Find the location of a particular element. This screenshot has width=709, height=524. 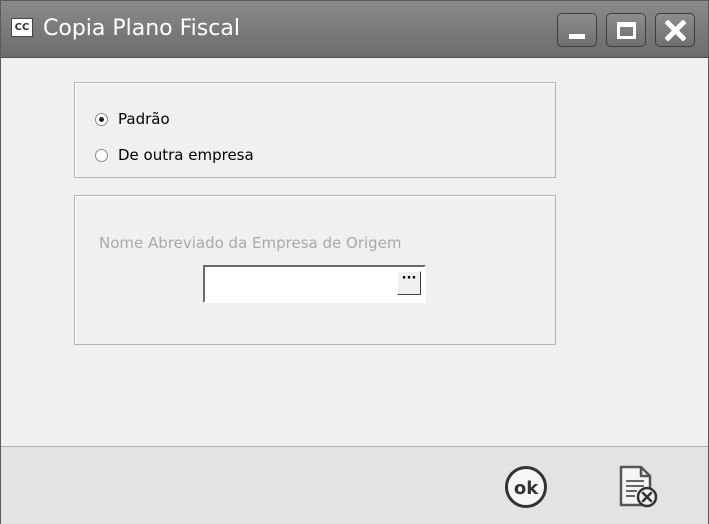

footer-bar: ok is located at coordinates (354, 485).